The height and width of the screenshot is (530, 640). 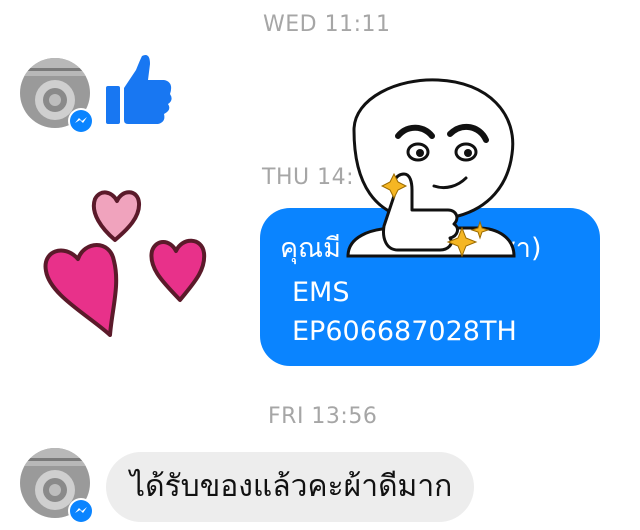 I want to click on hearts-sticker, so click(x=125, y=263).